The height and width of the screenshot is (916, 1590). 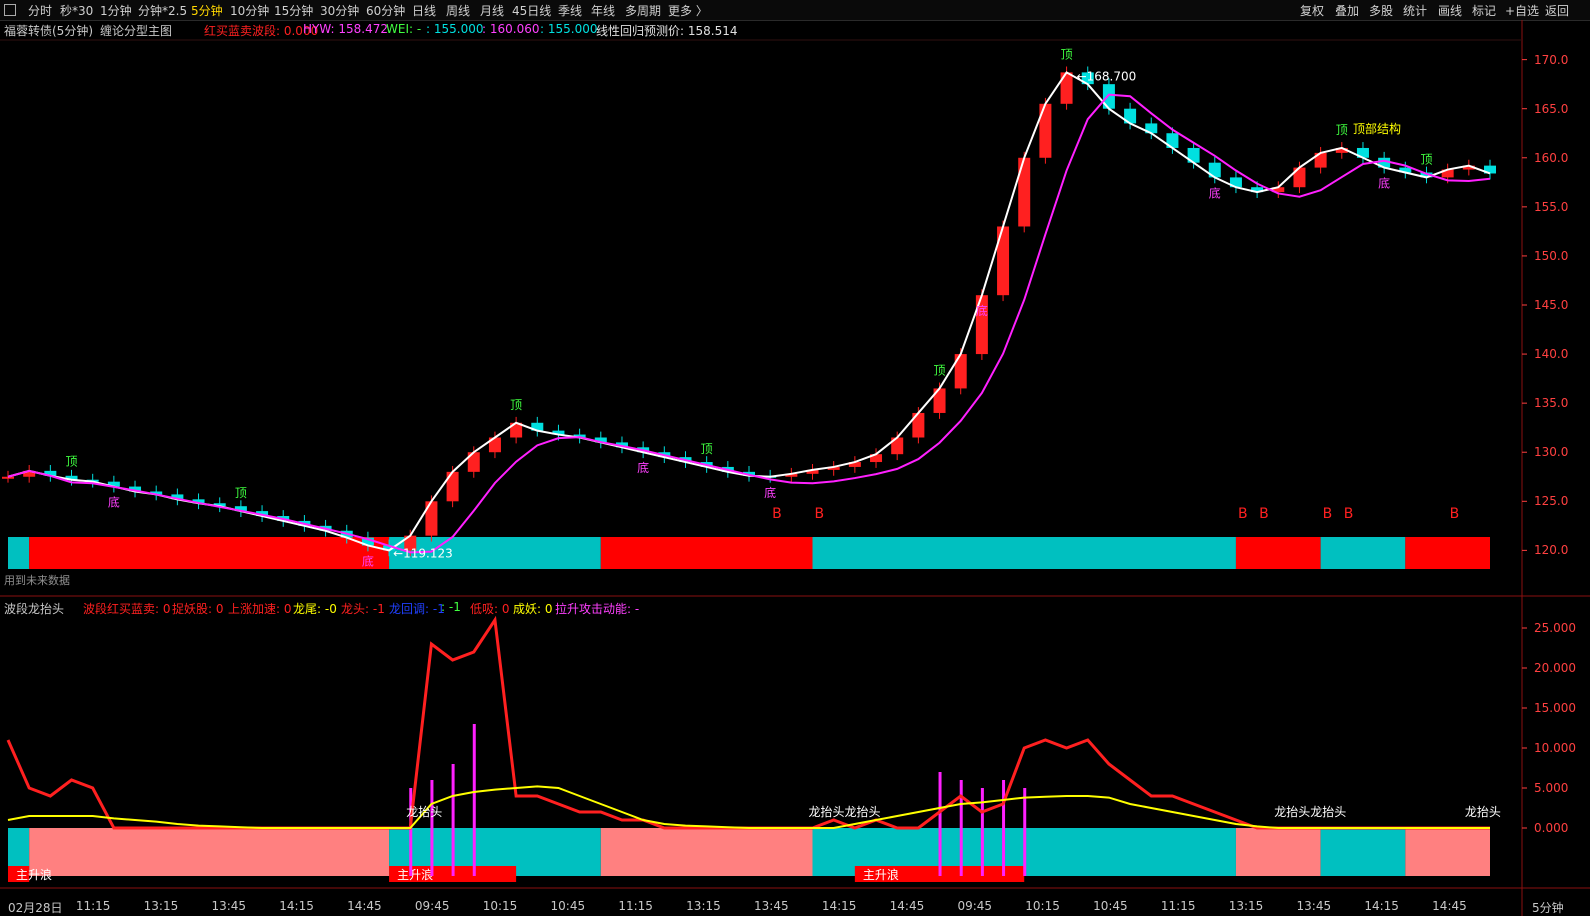 I want to click on sub-indicator-value-2: 上涨加速: 0, so click(x=260, y=609).